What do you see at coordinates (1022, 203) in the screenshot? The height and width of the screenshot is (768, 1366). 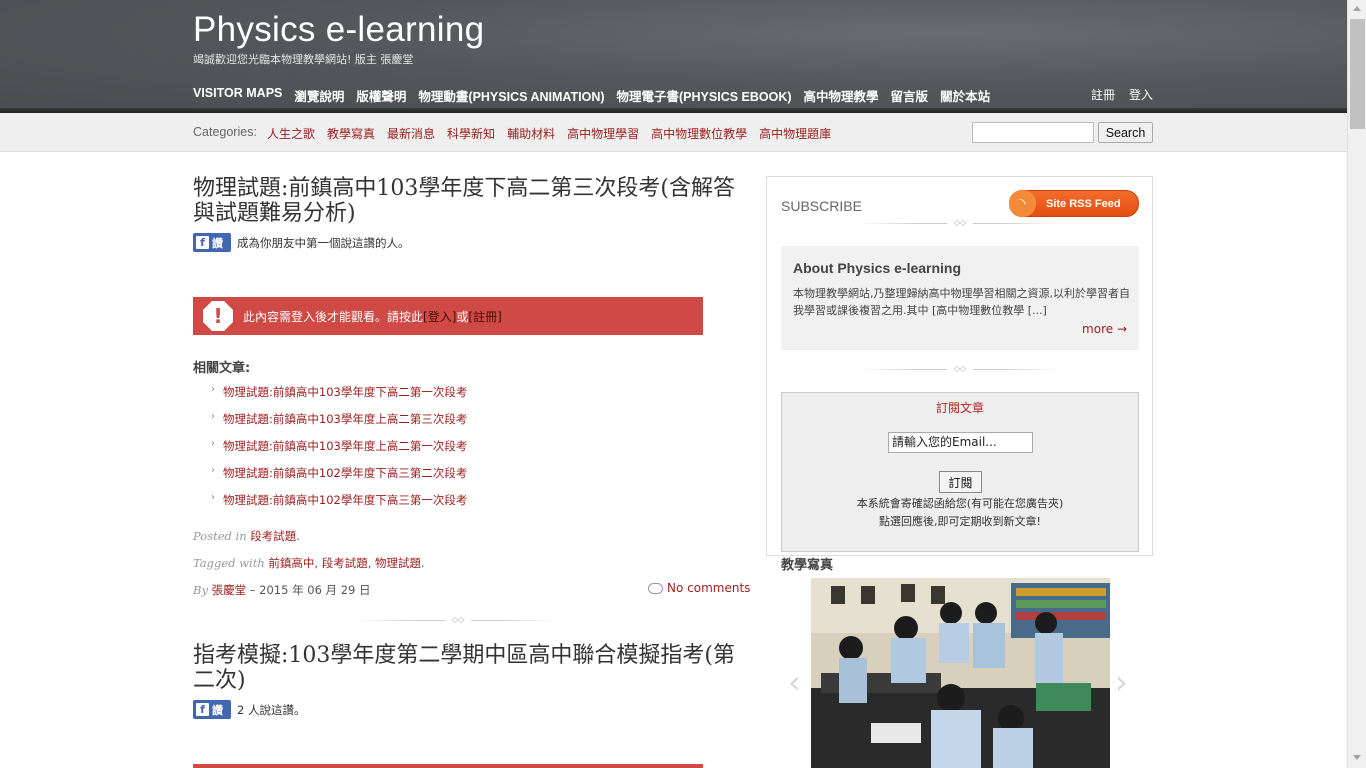 I see `rss-icon: ◝` at bounding box center [1022, 203].